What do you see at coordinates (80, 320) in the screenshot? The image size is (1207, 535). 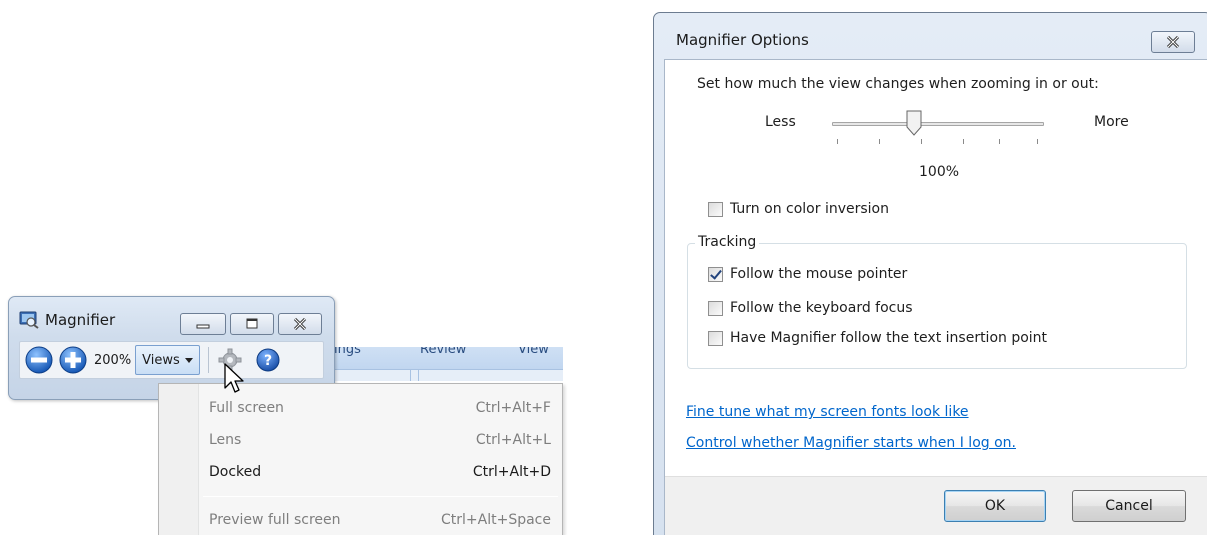 I see `magnifier-title: Magnifier` at bounding box center [80, 320].